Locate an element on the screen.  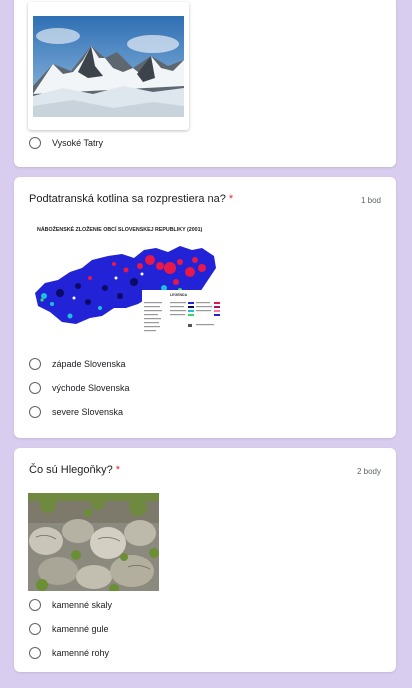
option-severe-slovenska: severe Slovenska is located at coordinates (76, 412).